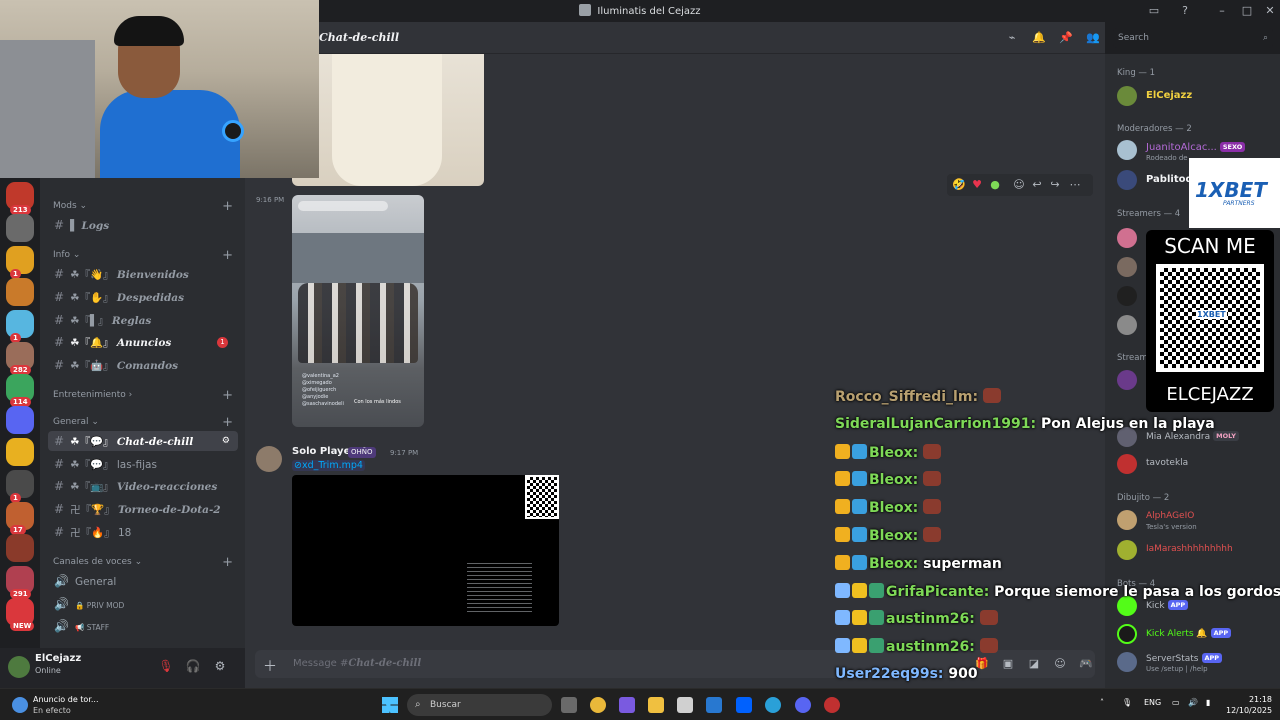  Describe the element at coordinates (744, 705) in the screenshot. I see `dropbox-icon` at that location.